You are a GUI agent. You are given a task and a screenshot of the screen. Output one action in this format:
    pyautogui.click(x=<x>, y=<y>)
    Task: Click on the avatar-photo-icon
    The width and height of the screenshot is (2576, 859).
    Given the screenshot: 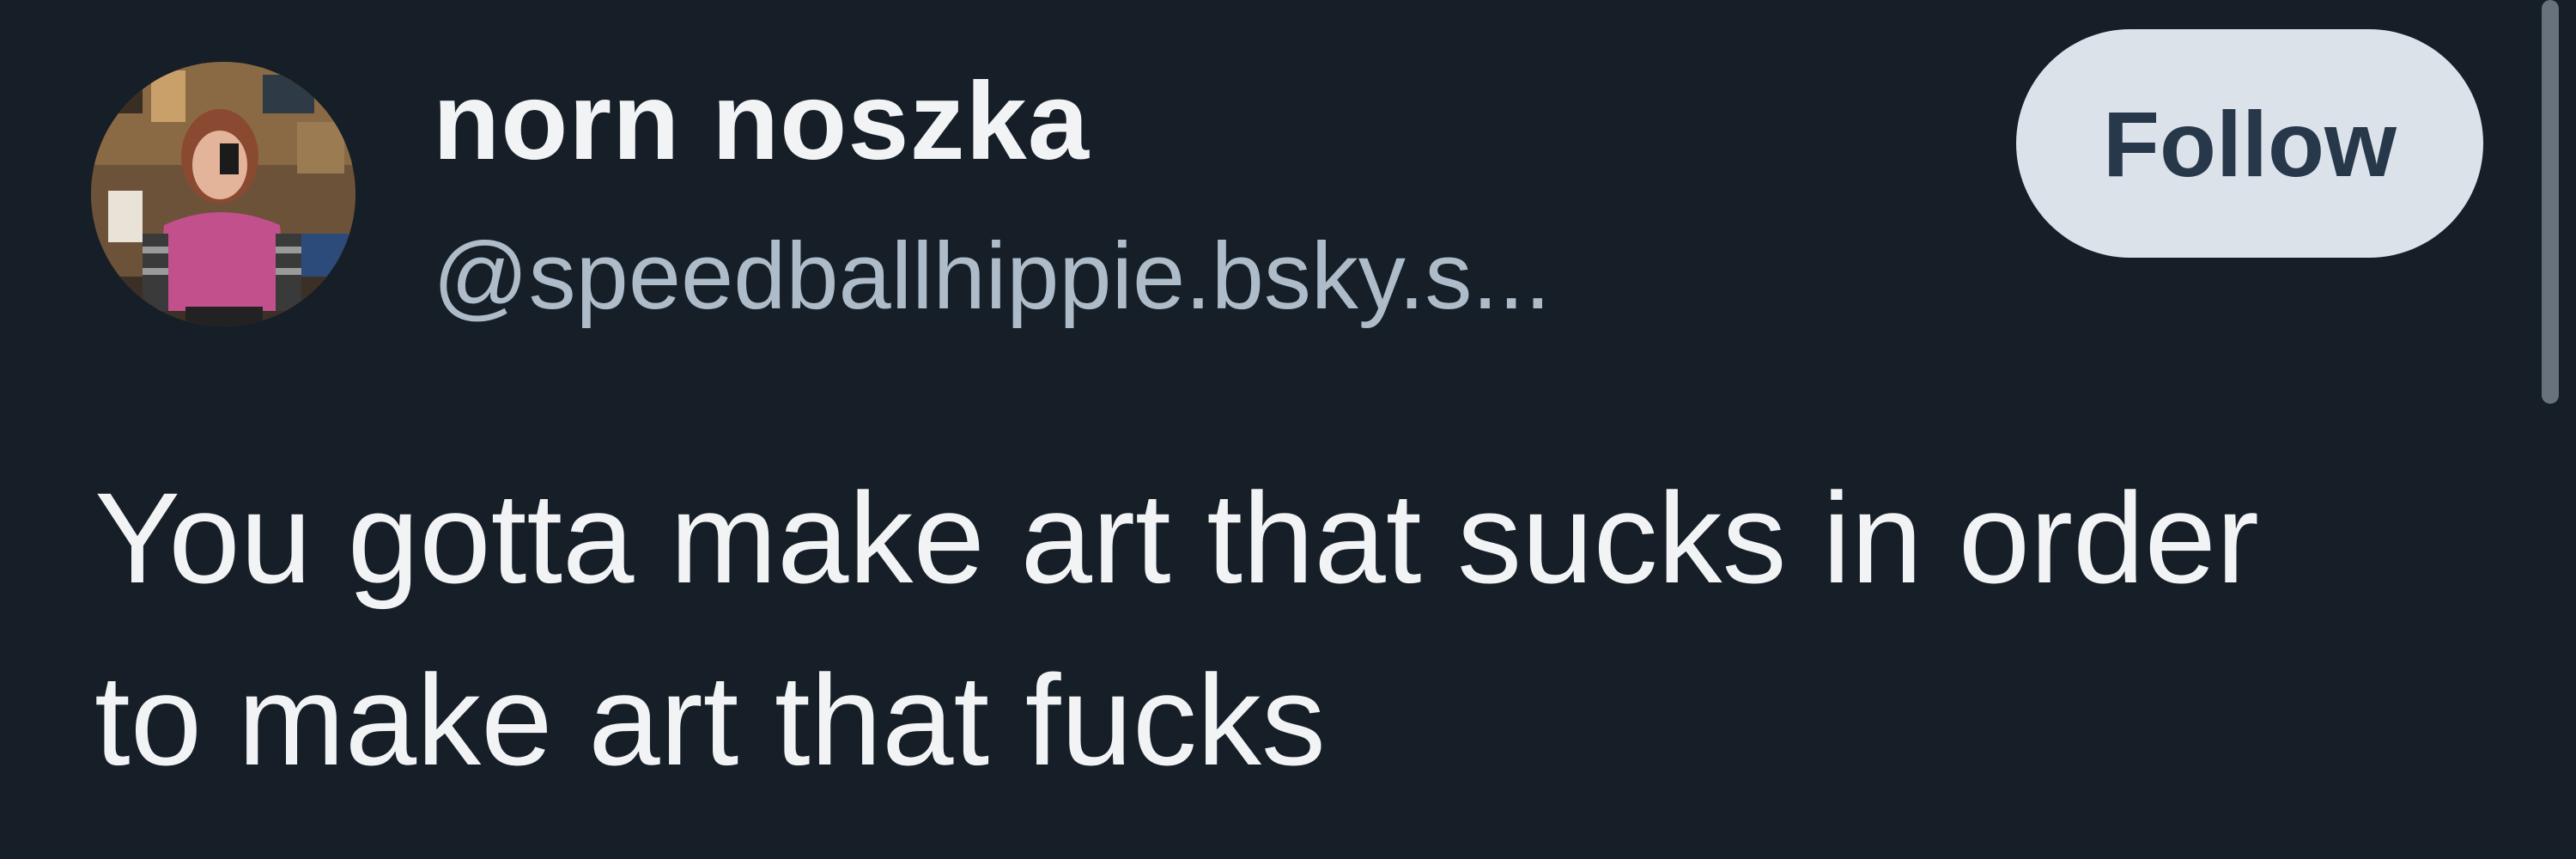 What is the action you would take?
    pyautogui.click(x=223, y=194)
    